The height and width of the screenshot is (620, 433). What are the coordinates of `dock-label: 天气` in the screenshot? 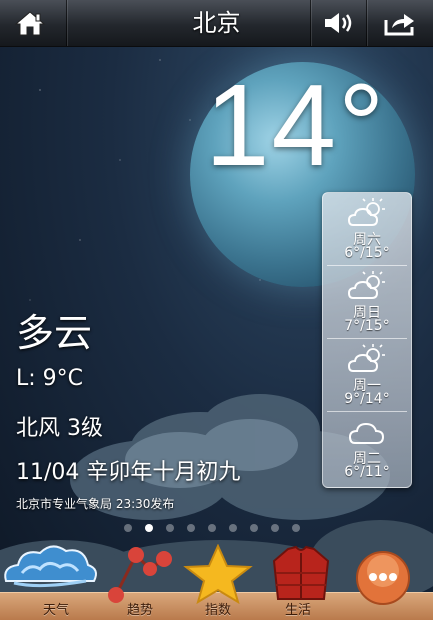 It's located at (55, 610).